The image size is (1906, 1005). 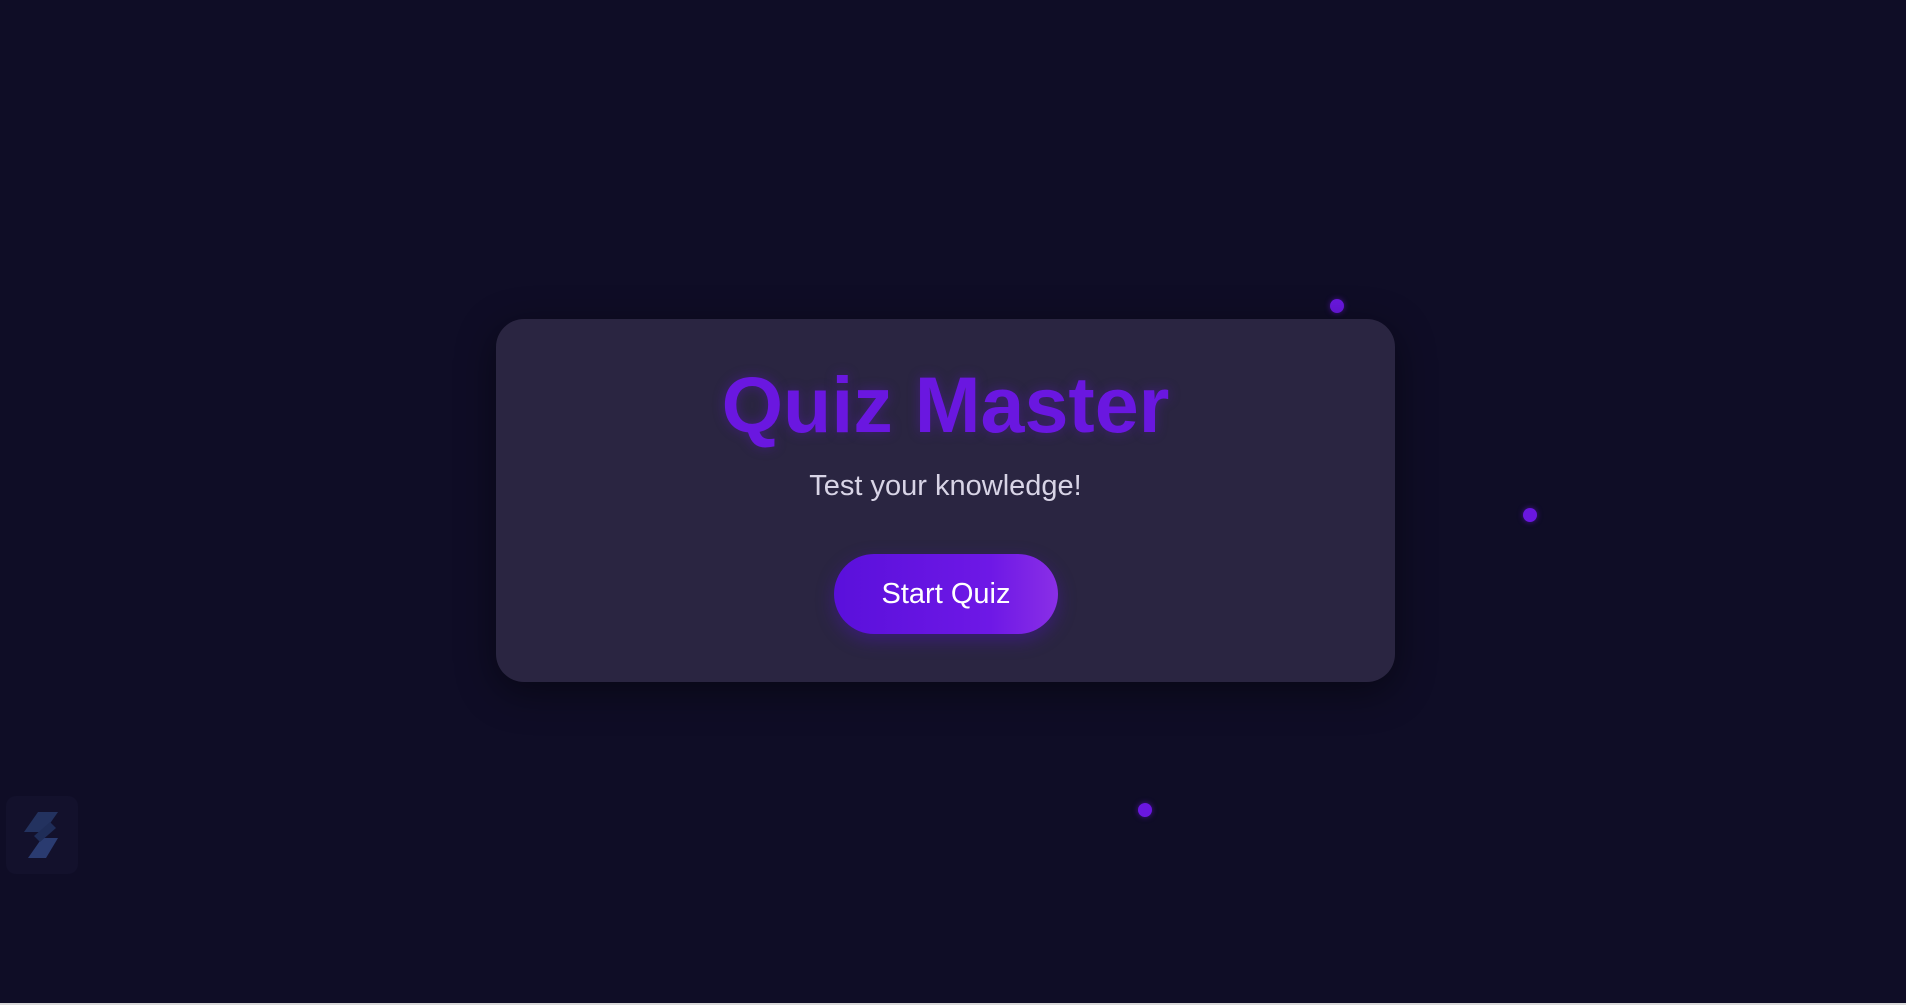 What do you see at coordinates (946, 594) in the screenshot?
I see `start-quiz-button: Start Quiz` at bounding box center [946, 594].